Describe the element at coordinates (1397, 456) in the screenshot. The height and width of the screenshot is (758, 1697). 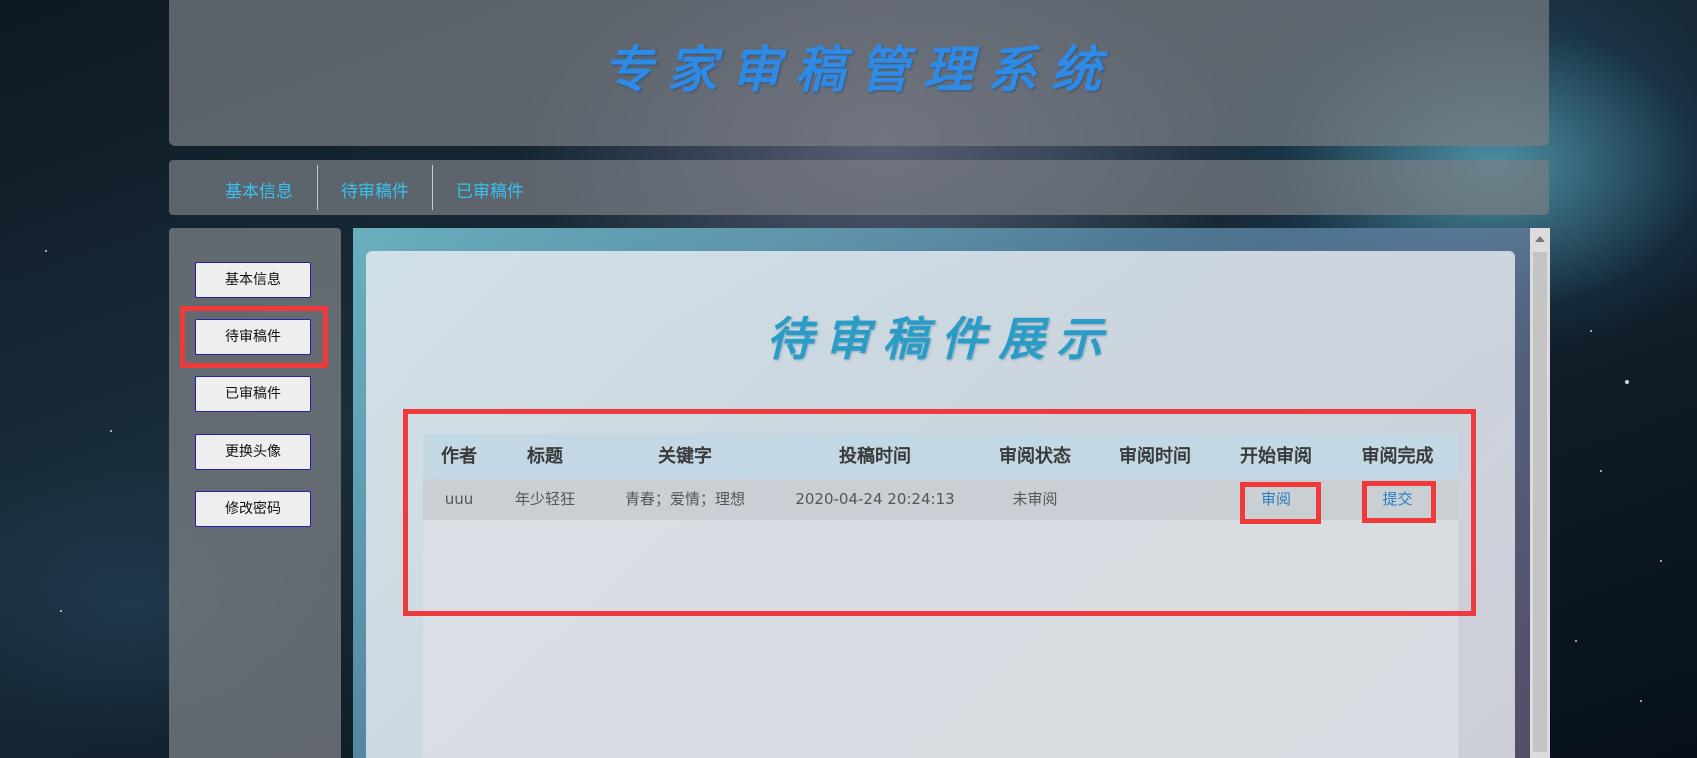
I see `column-header-review-complete: 审阅完成` at that location.